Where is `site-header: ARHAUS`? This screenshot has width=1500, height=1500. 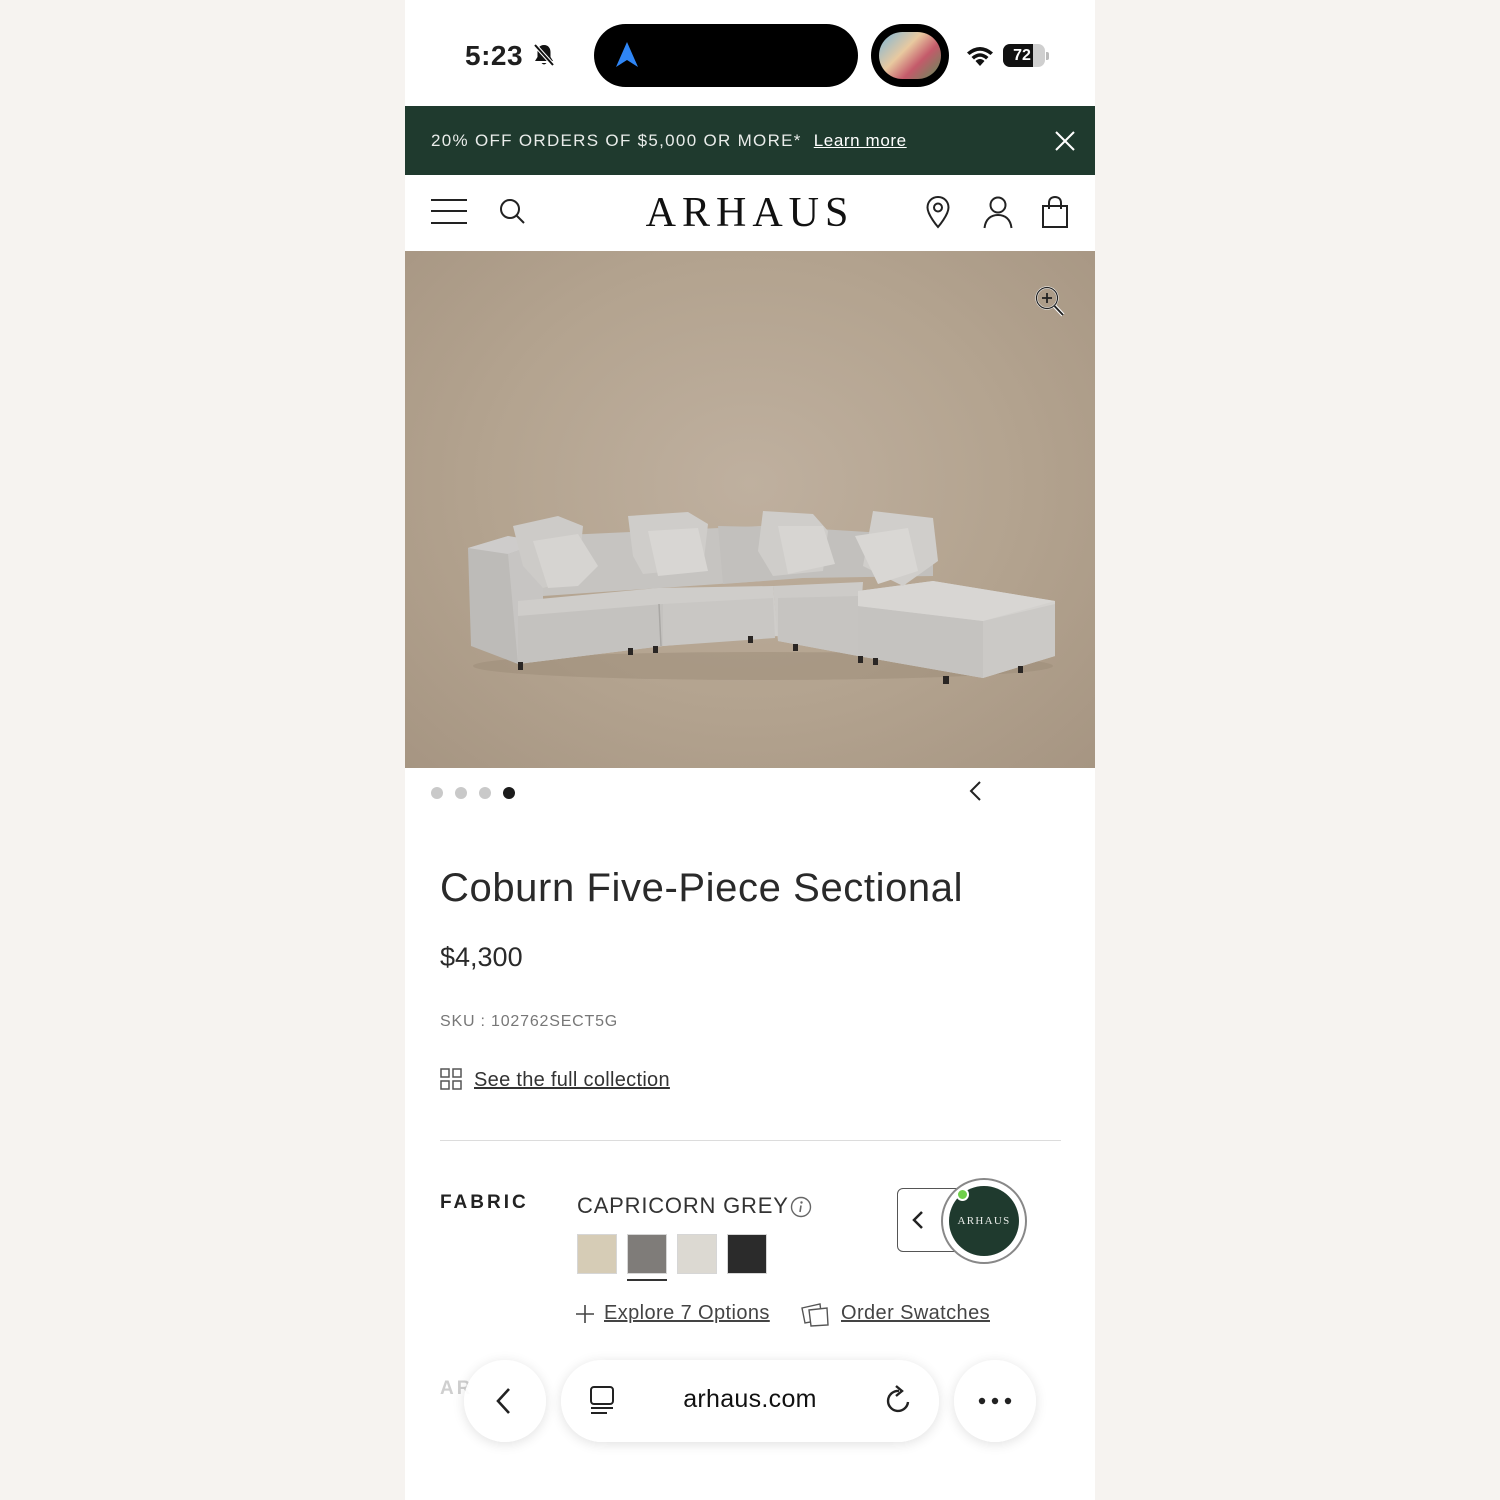 site-header: ARHAUS is located at coordinates (750, 213).